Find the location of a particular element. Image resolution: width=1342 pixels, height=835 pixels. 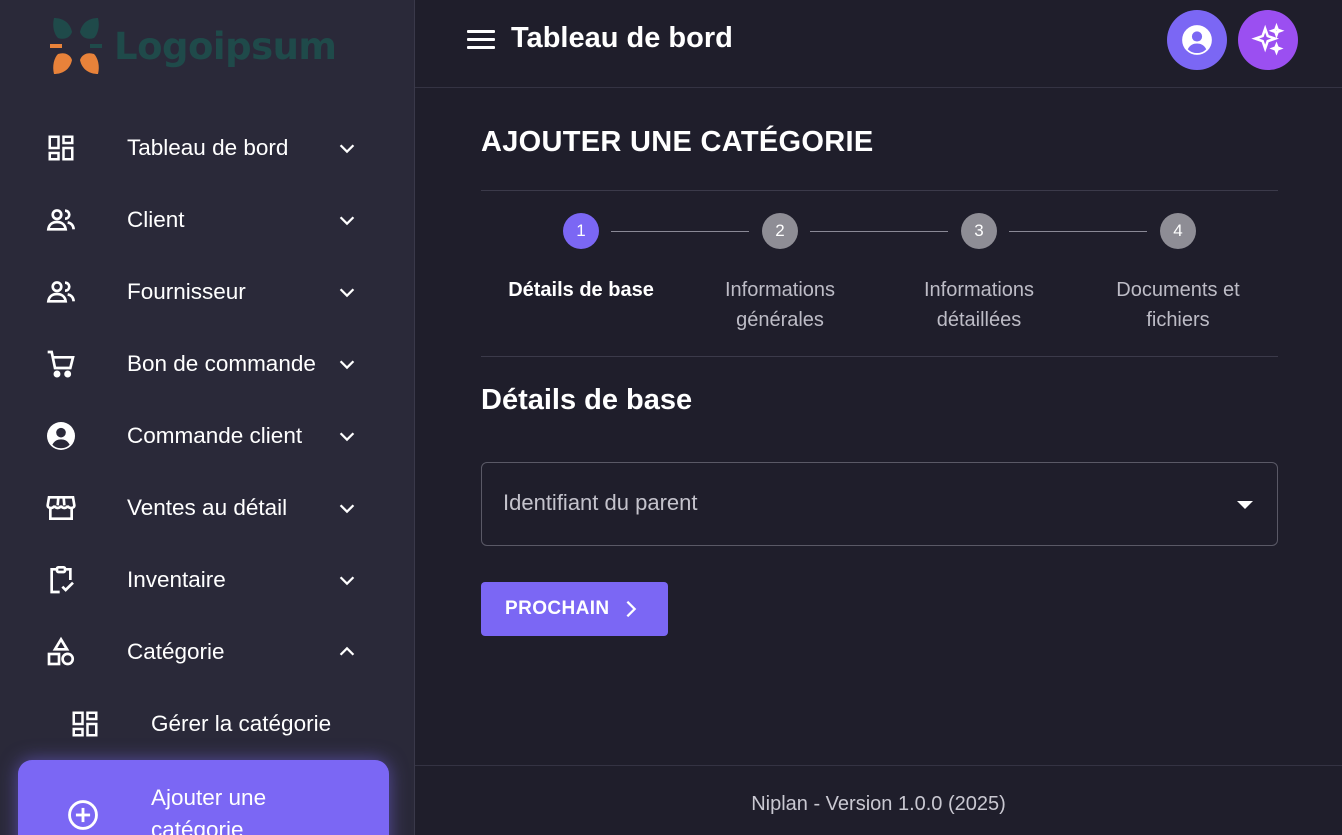

brand-logo: Logoipsum is located at coordinates (192, 46).